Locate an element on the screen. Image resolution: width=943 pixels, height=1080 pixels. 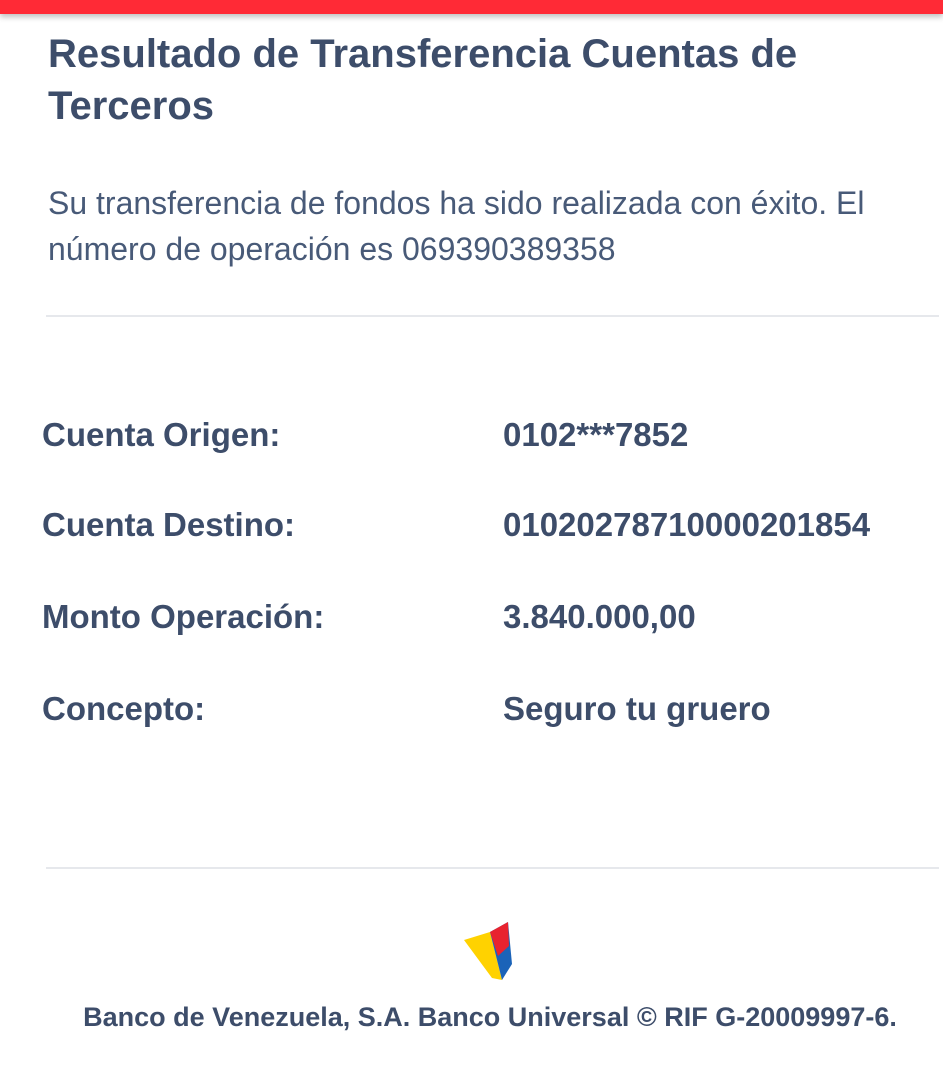
detail-value: 01020278710000201854 is located at coordinates (687, 524).